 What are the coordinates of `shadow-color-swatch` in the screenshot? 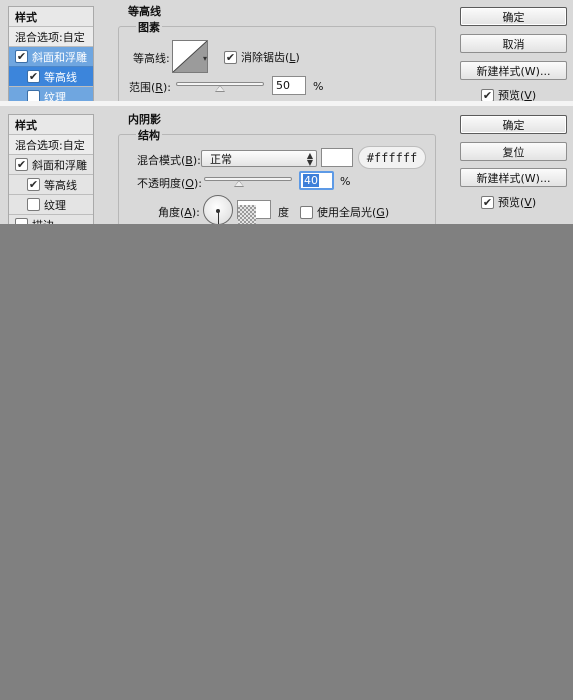 It's located at (337, 157).